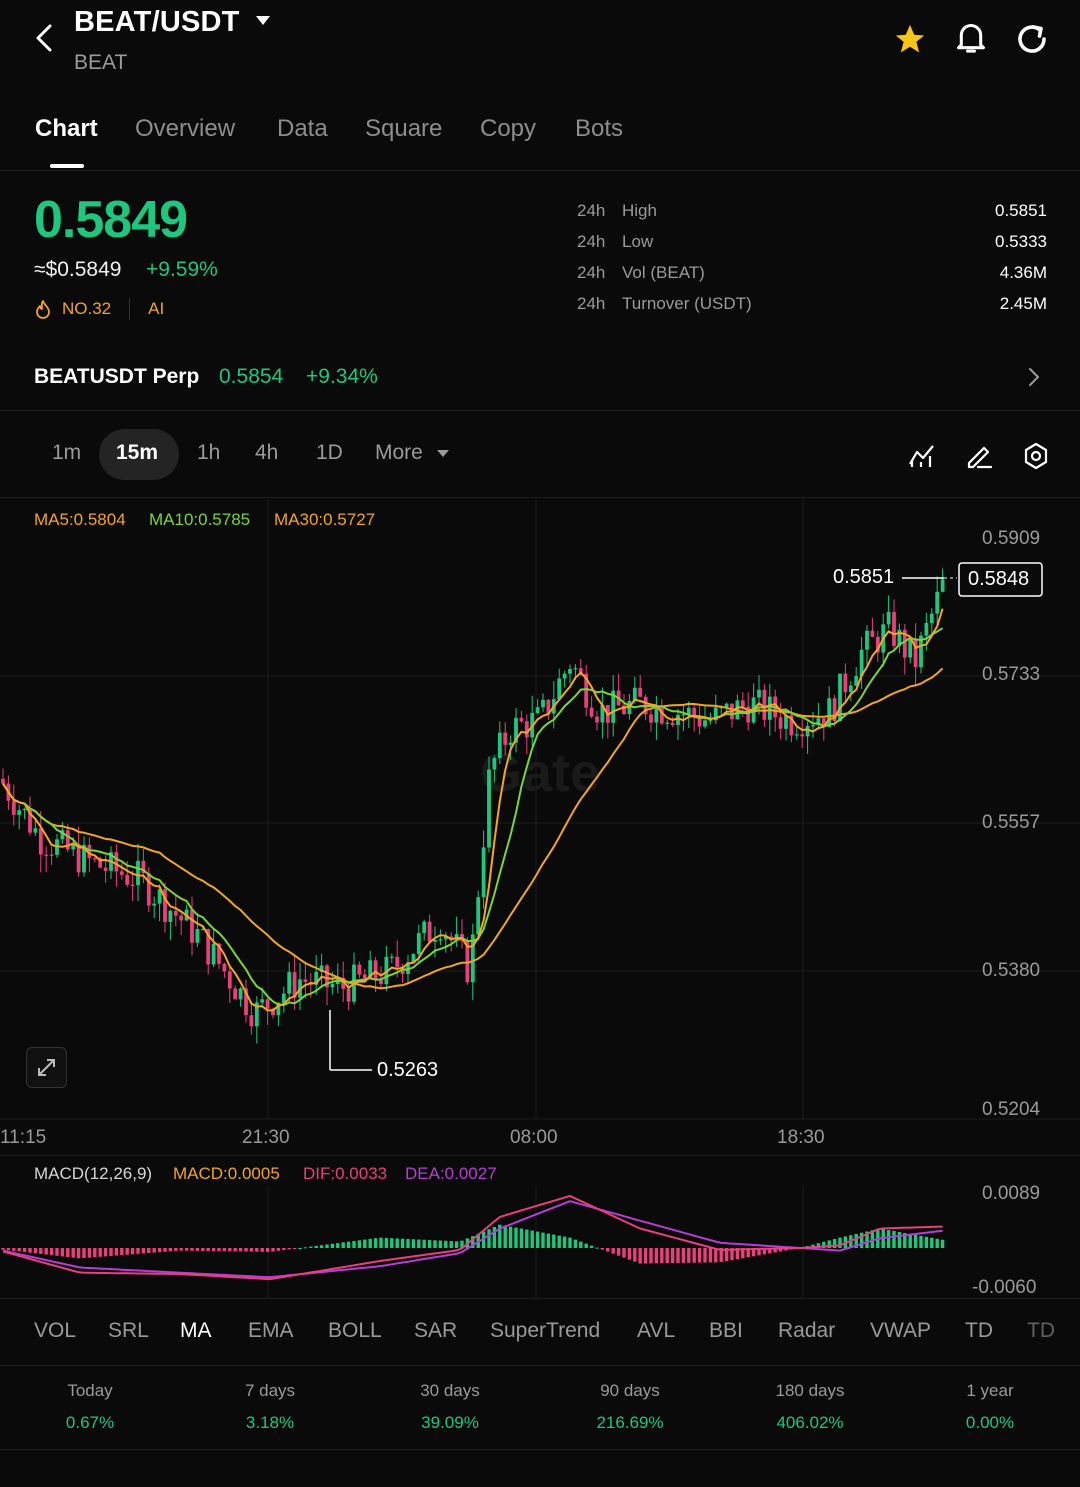  What do you see at coordinates (443, 454) in the screenshot?
I see `more-dropdown-icon` at bounding box center [443, 454].